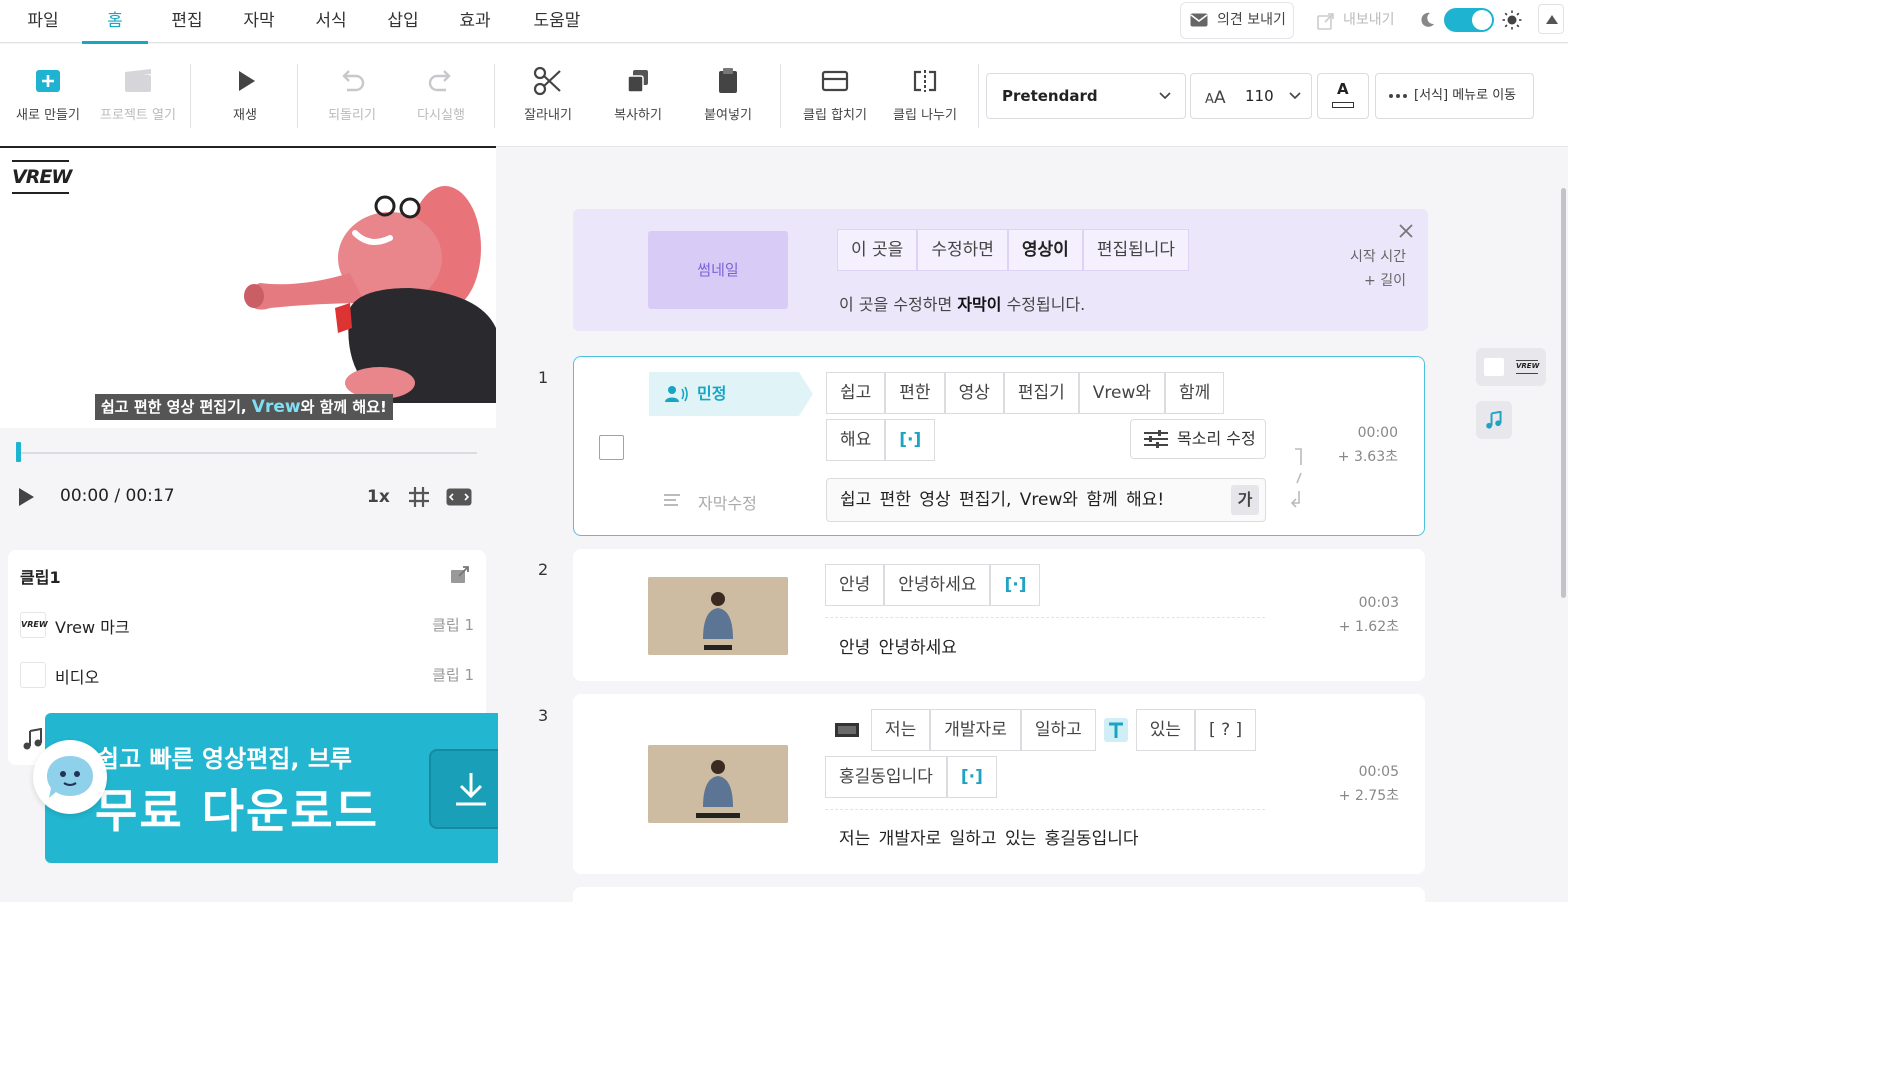 This screenshot has width=1890, height=1087. Describe the element at coordinates (1045, 250) in the screenshot. I see `guide-word: 영상이` at that location.